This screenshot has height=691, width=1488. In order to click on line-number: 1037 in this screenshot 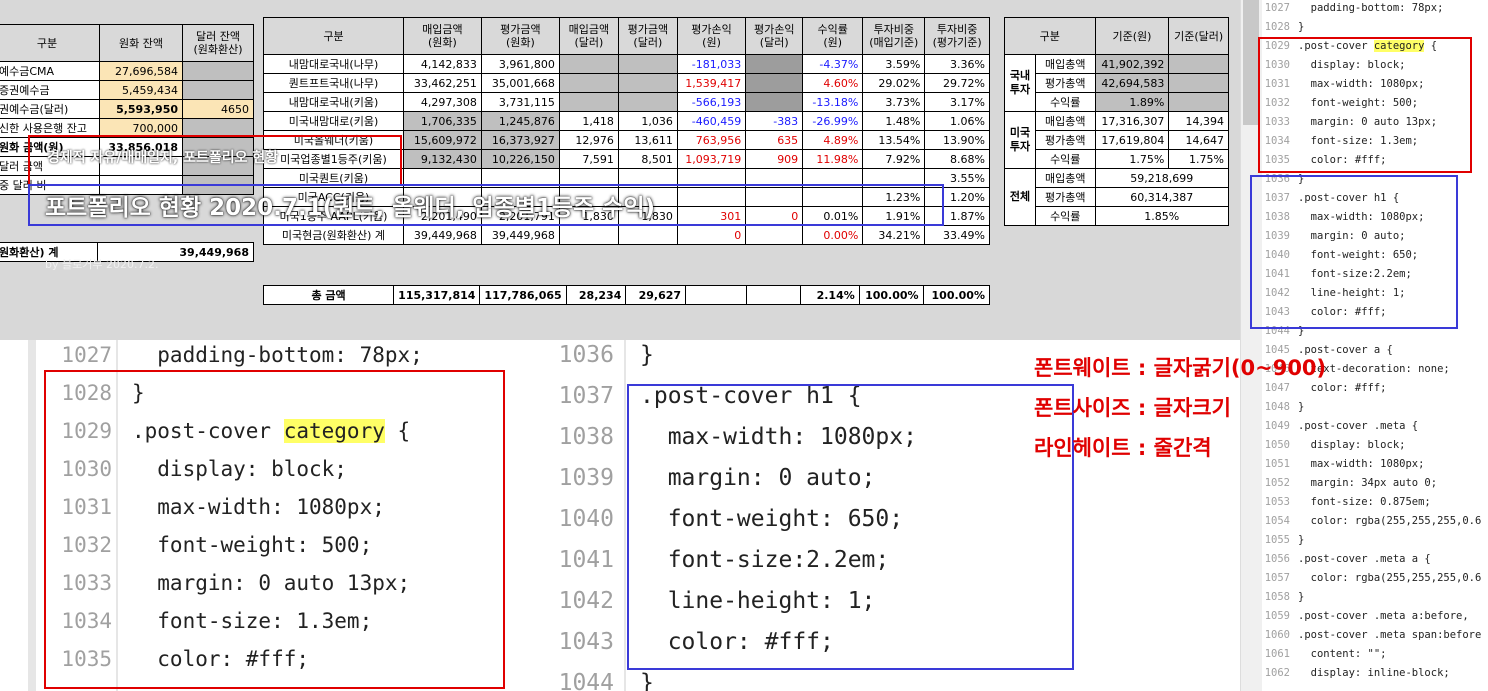, I will do `click(586, 396)`.